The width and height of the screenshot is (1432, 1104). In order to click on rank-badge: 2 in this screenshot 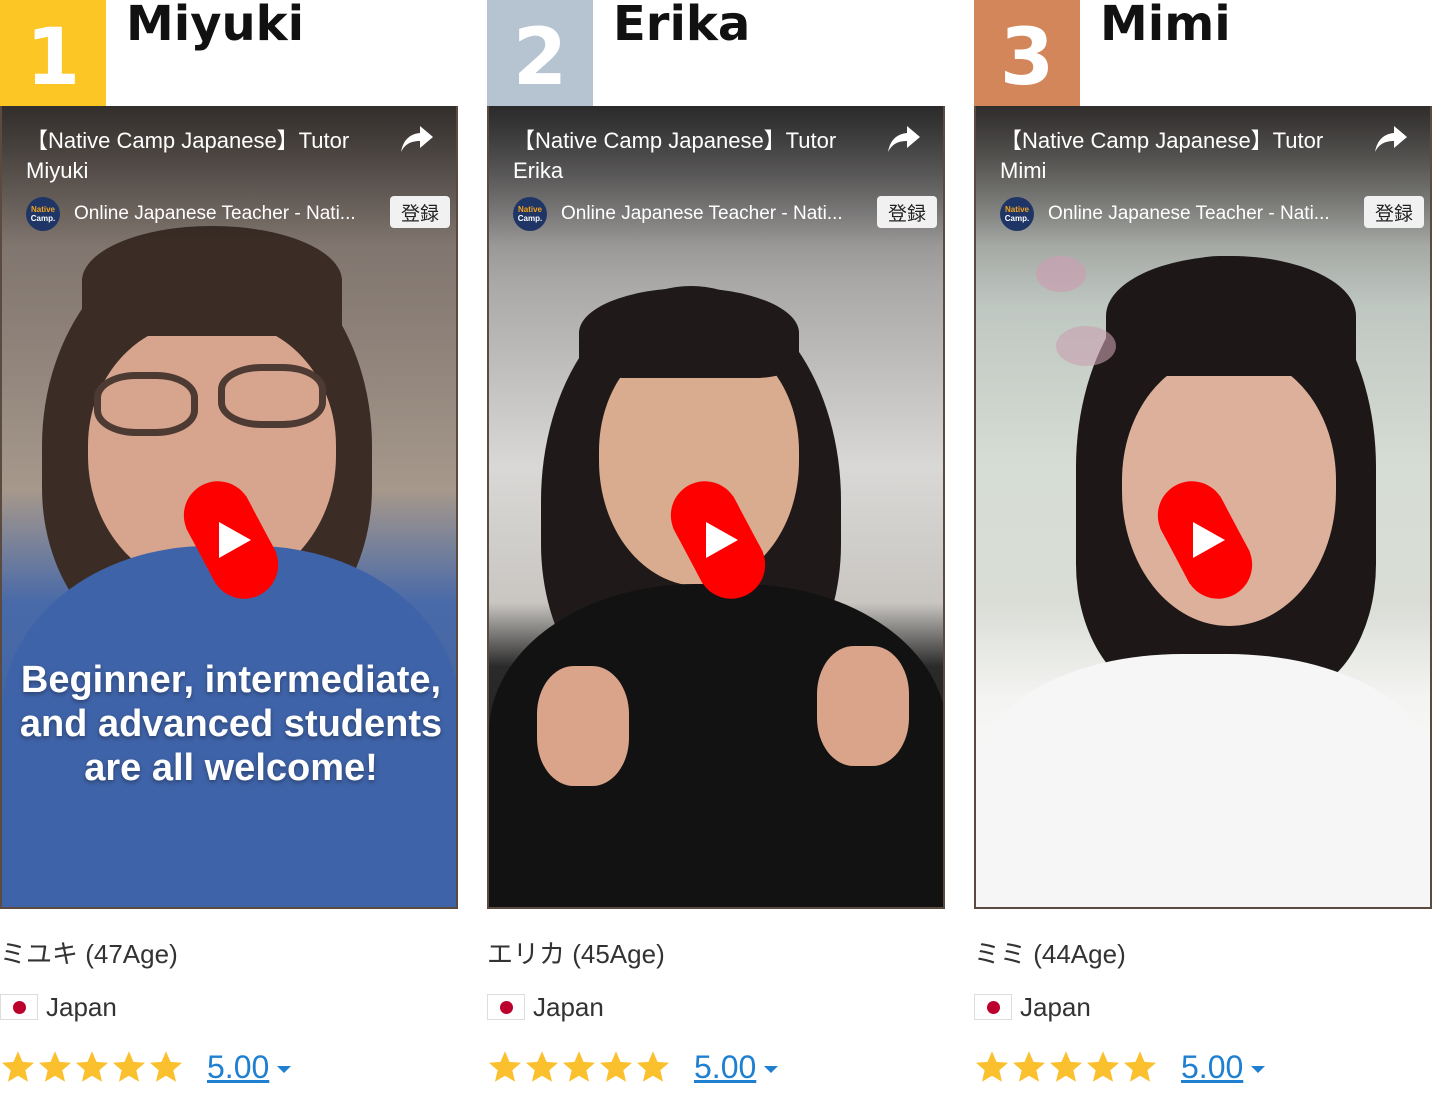, I will do `click(540, 53)`.